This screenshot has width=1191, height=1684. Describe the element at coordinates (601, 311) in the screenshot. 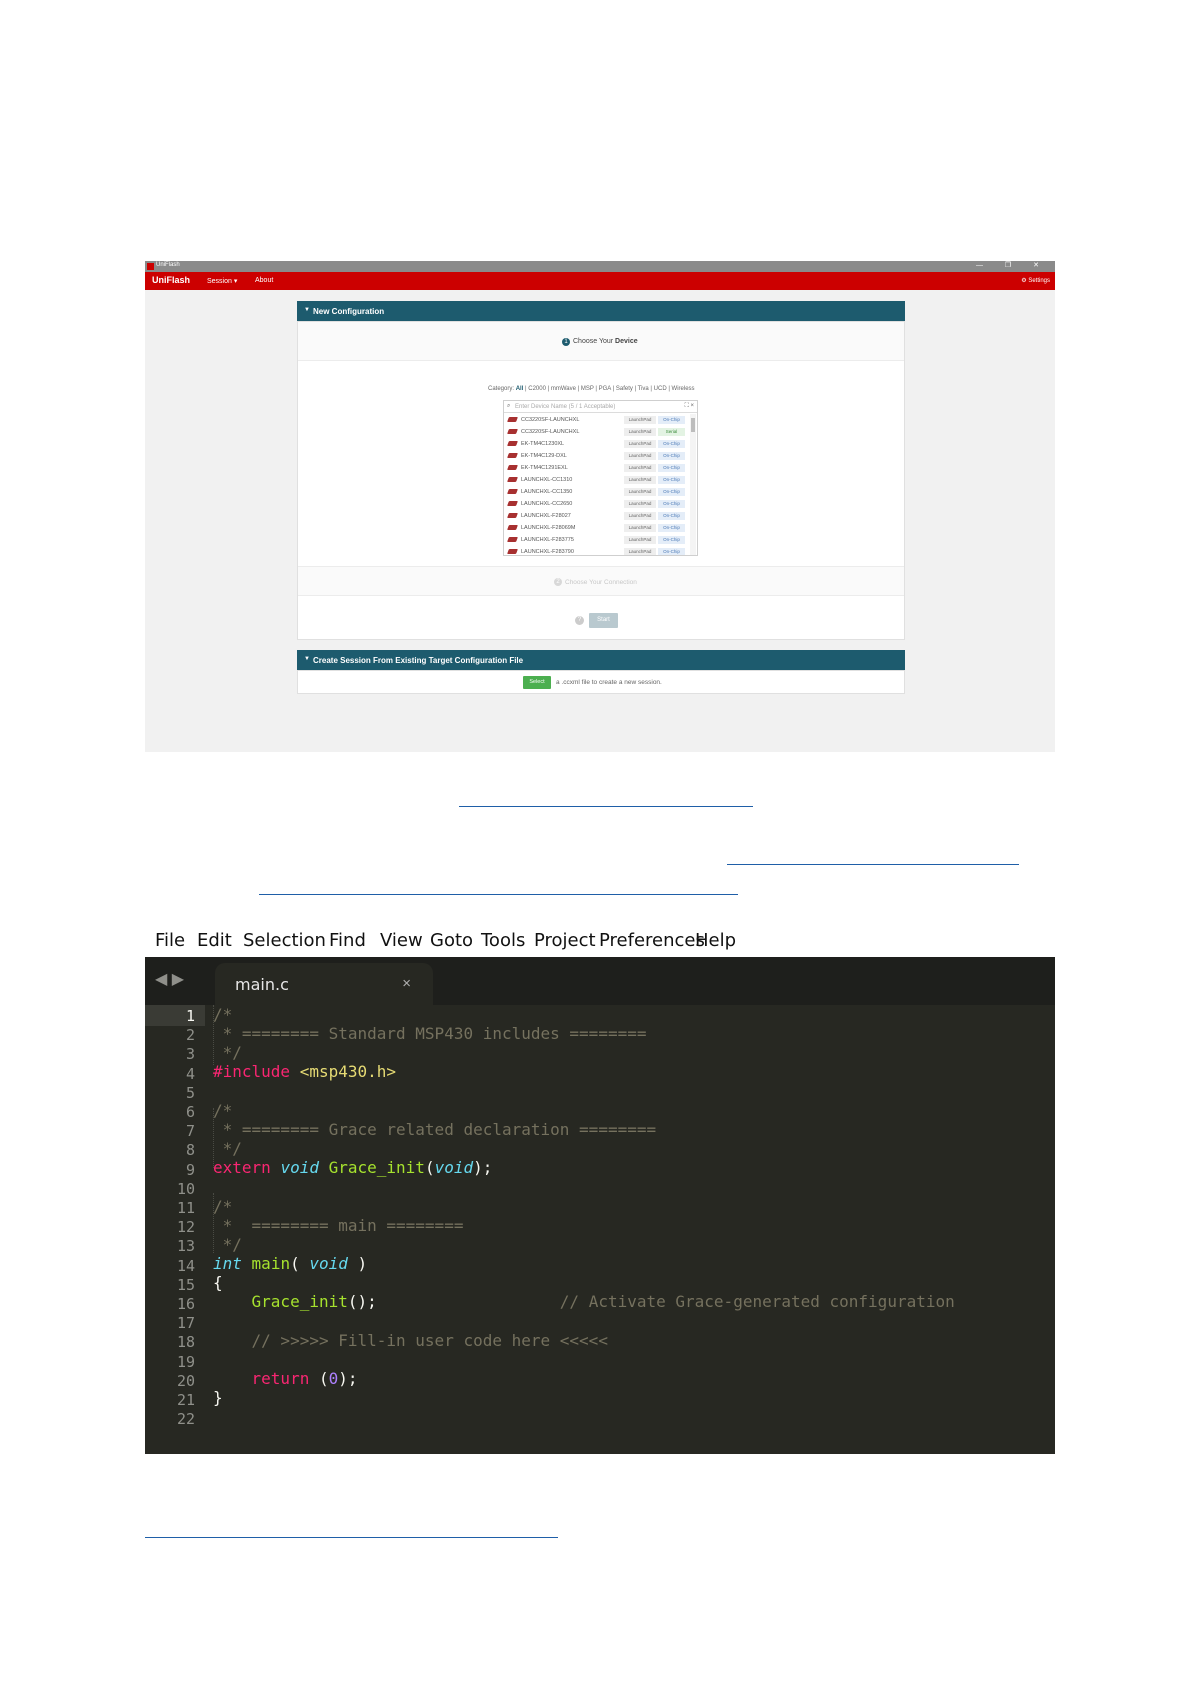

I see `section-new-configuration-header: ▼ New Configuration` at that location.